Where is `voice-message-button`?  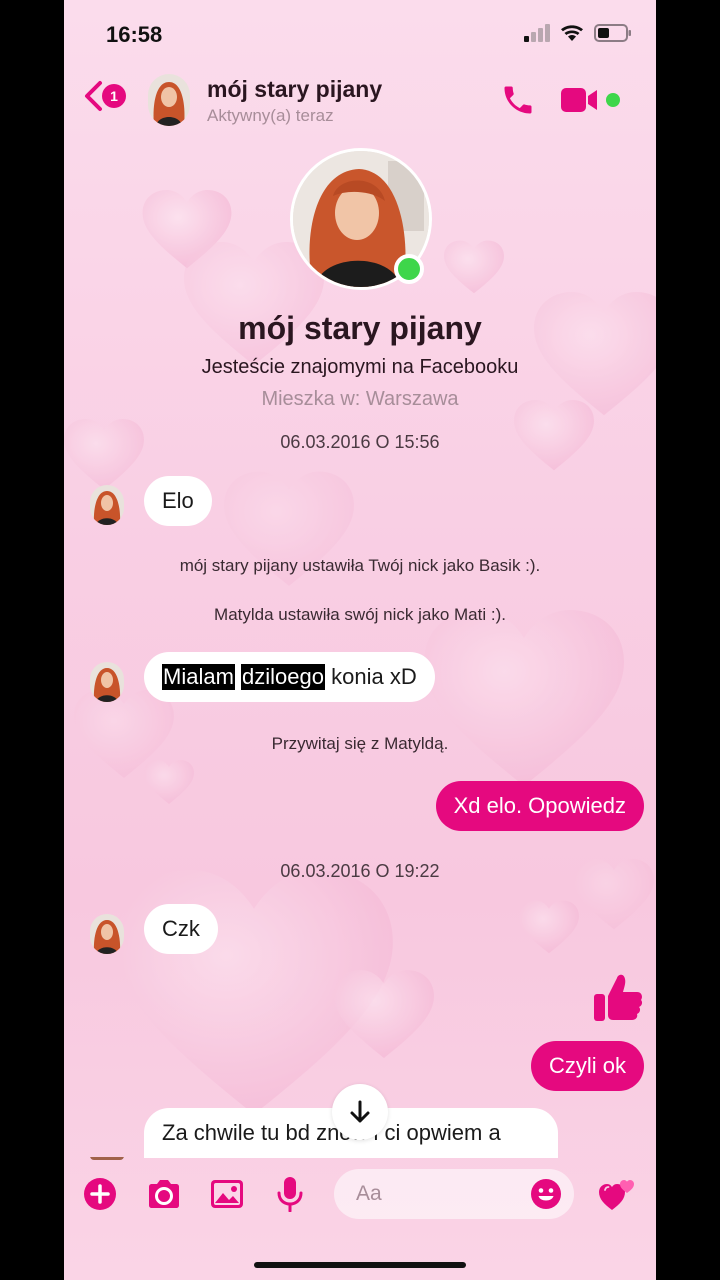
voice-message-button is located at coordinates (290, 1194).